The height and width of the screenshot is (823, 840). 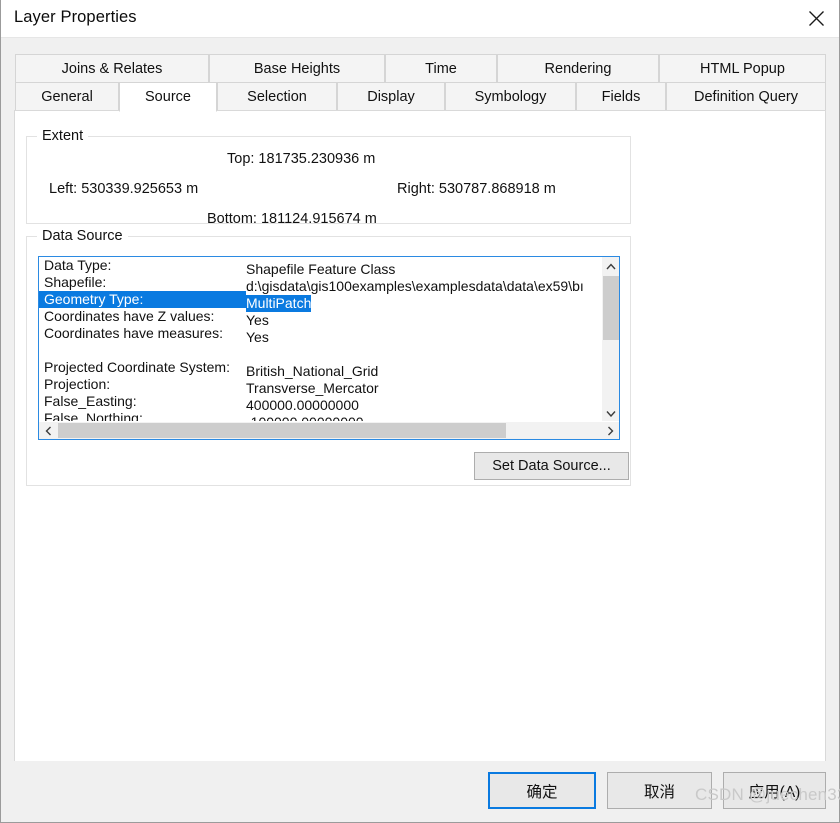 I want to click on horizontal-scrollbar, so click(x=329, y=430).